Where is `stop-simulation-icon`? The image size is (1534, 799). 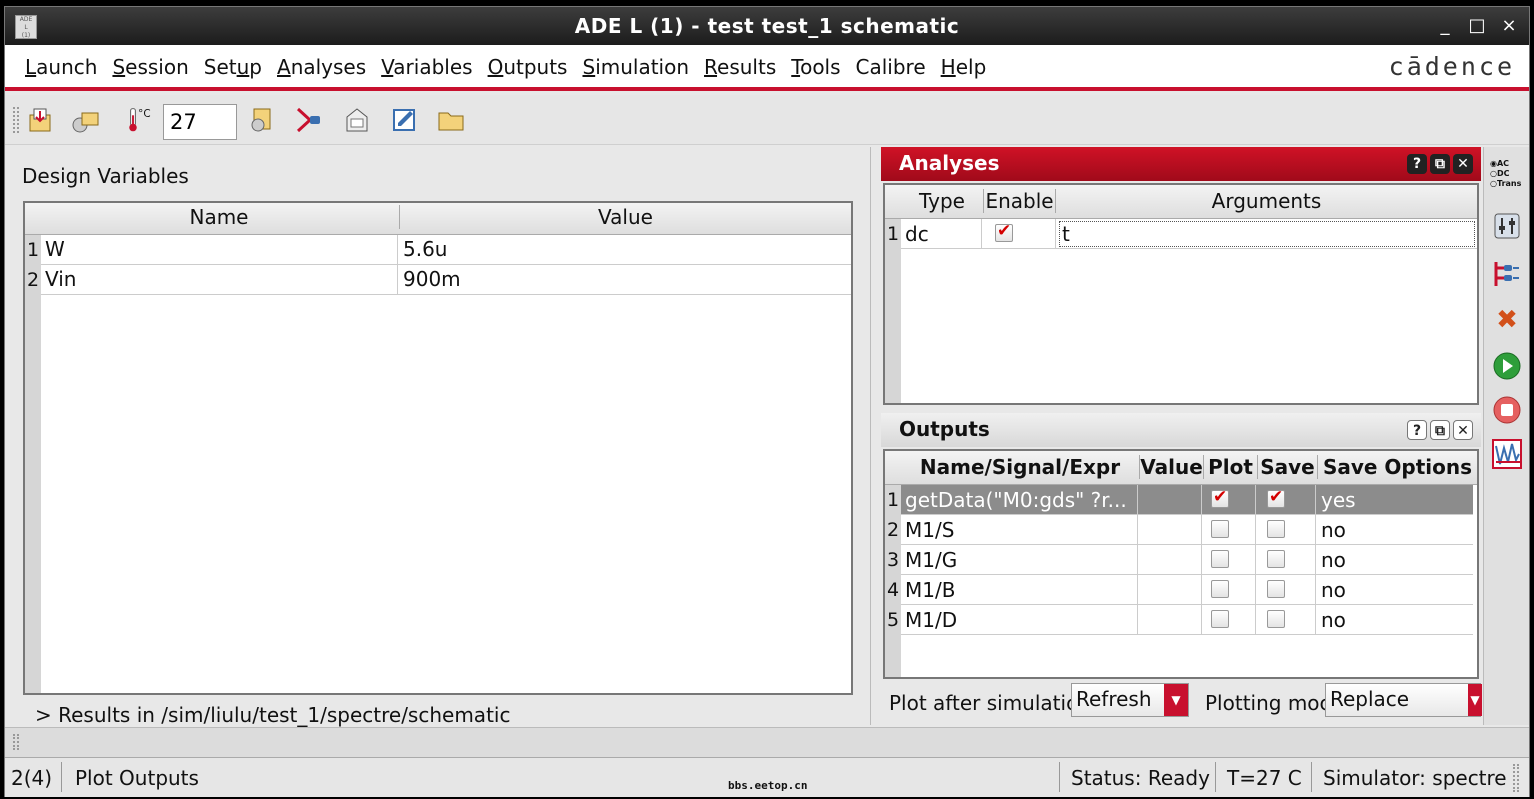 stop-simulation-icon is located at coordinates (1507, 410).